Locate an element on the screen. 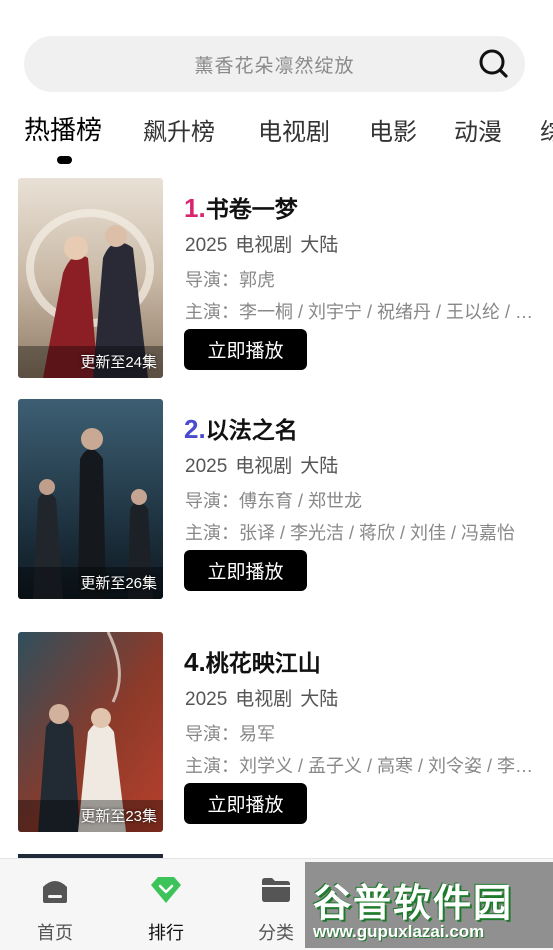 The image size is (553, 950). category-tabs: 热播榜 飙升榜 电视剧 电影 动漫 综 is located at coordinates (276, 138).